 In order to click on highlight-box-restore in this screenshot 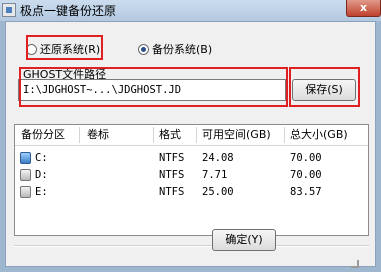, I will do `click(64, 47)`.